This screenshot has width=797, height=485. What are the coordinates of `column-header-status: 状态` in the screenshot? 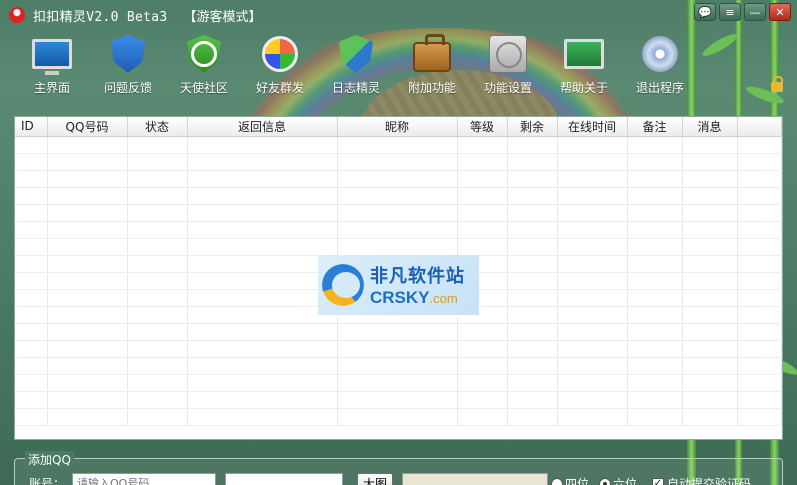 It's located at (157, 127).